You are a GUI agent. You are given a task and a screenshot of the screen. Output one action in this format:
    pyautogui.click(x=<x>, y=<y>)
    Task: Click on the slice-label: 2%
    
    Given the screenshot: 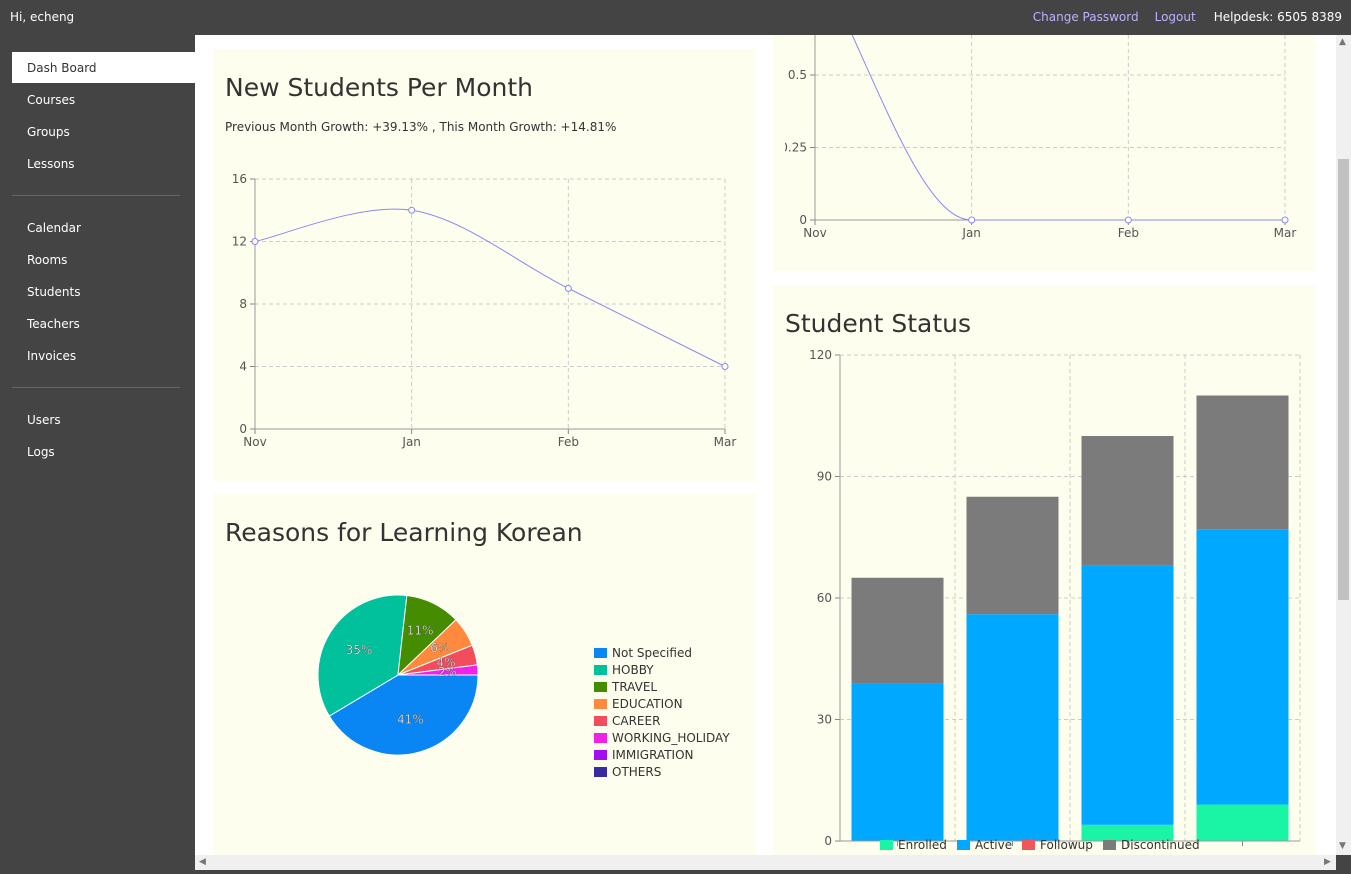 What is the action you would take?
    pyautogui.click(x=447, y=672)
    